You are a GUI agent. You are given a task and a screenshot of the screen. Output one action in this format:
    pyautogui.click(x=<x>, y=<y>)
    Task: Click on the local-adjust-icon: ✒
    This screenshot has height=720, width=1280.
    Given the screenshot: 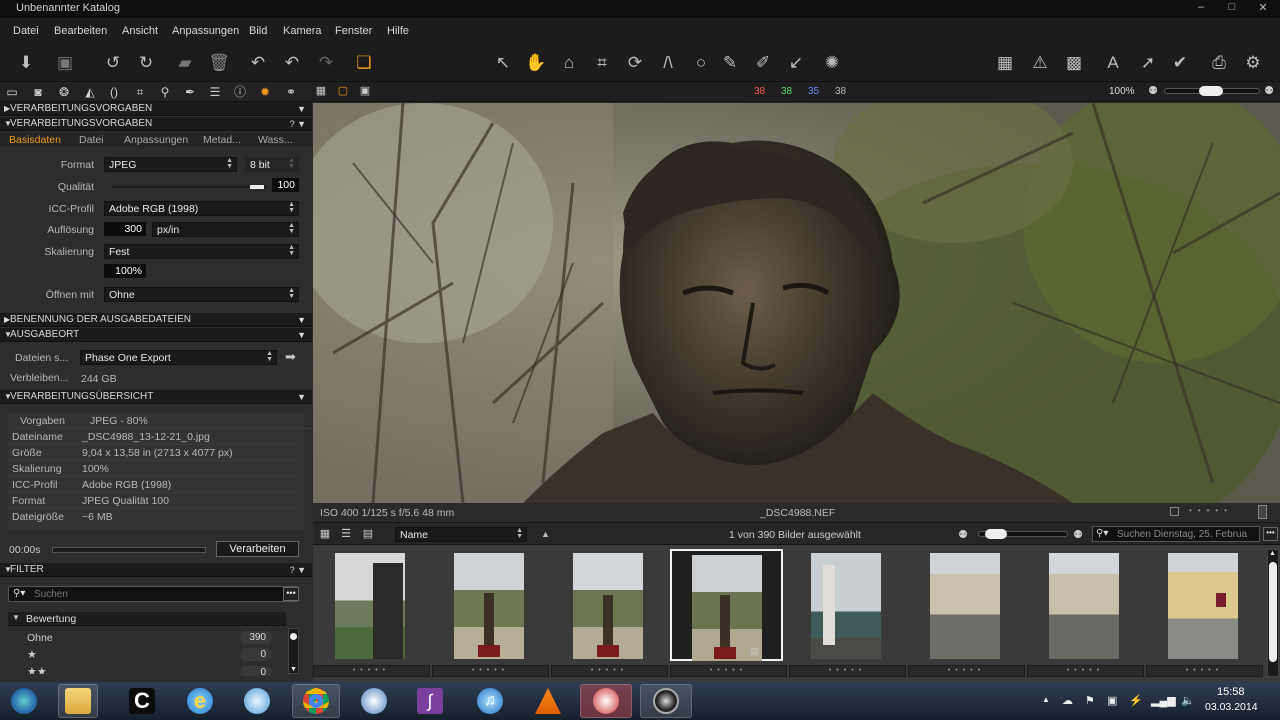 What is the action you would take?
    pyautogui.click(x=190, y=92)
    